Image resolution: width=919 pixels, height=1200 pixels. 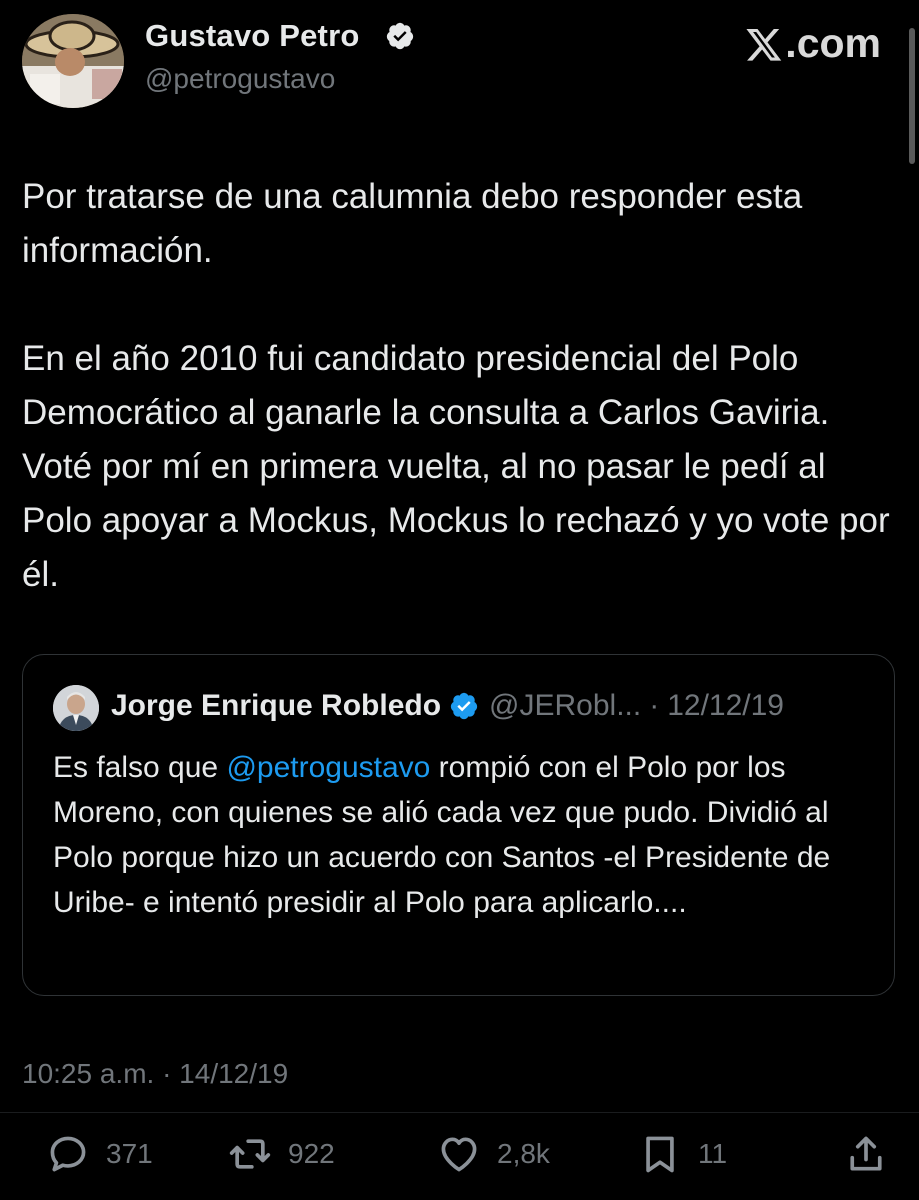 What do you see at coordinates (68, 1154) in the screenshot?
I see `reply-icon` at bounding box center [68, 1154].